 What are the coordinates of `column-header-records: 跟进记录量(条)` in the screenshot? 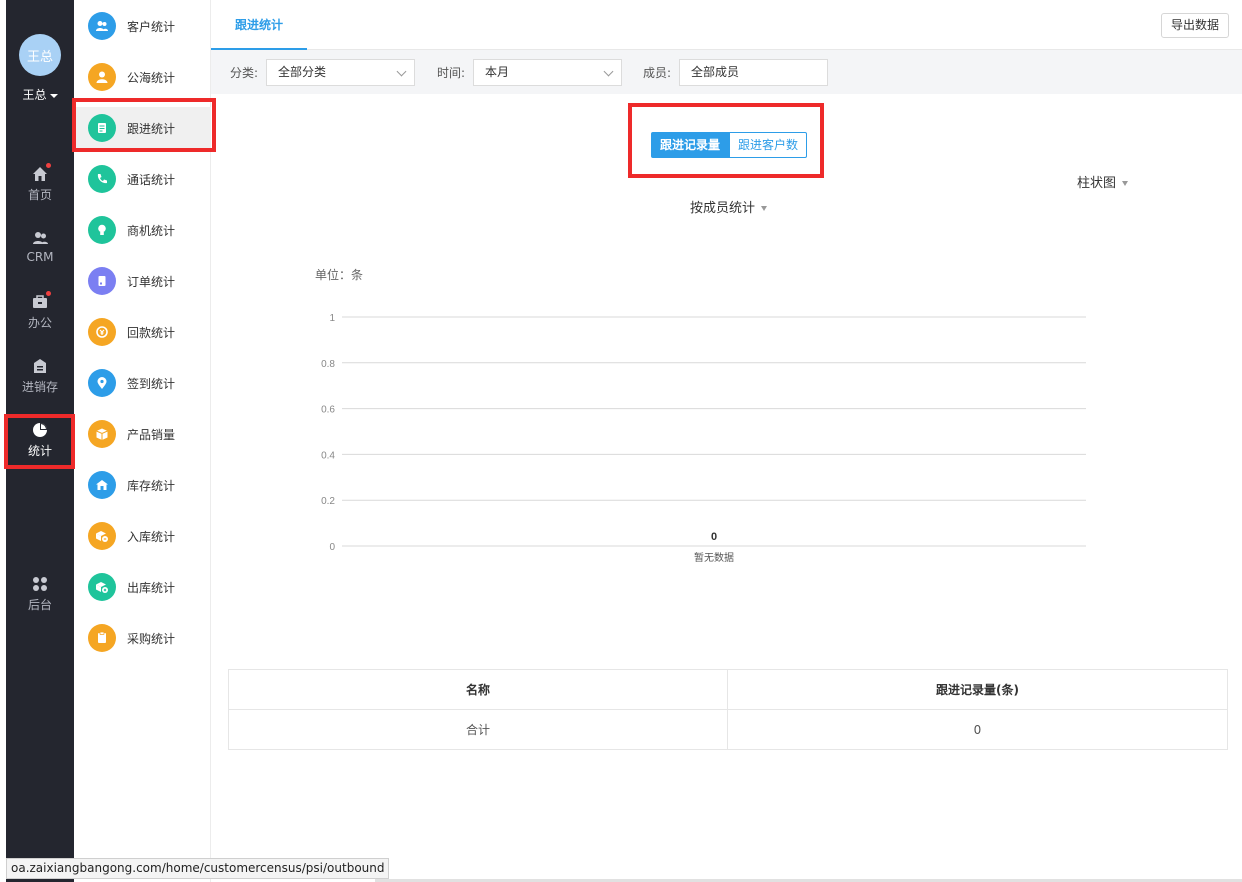 It's located at (977, 689).